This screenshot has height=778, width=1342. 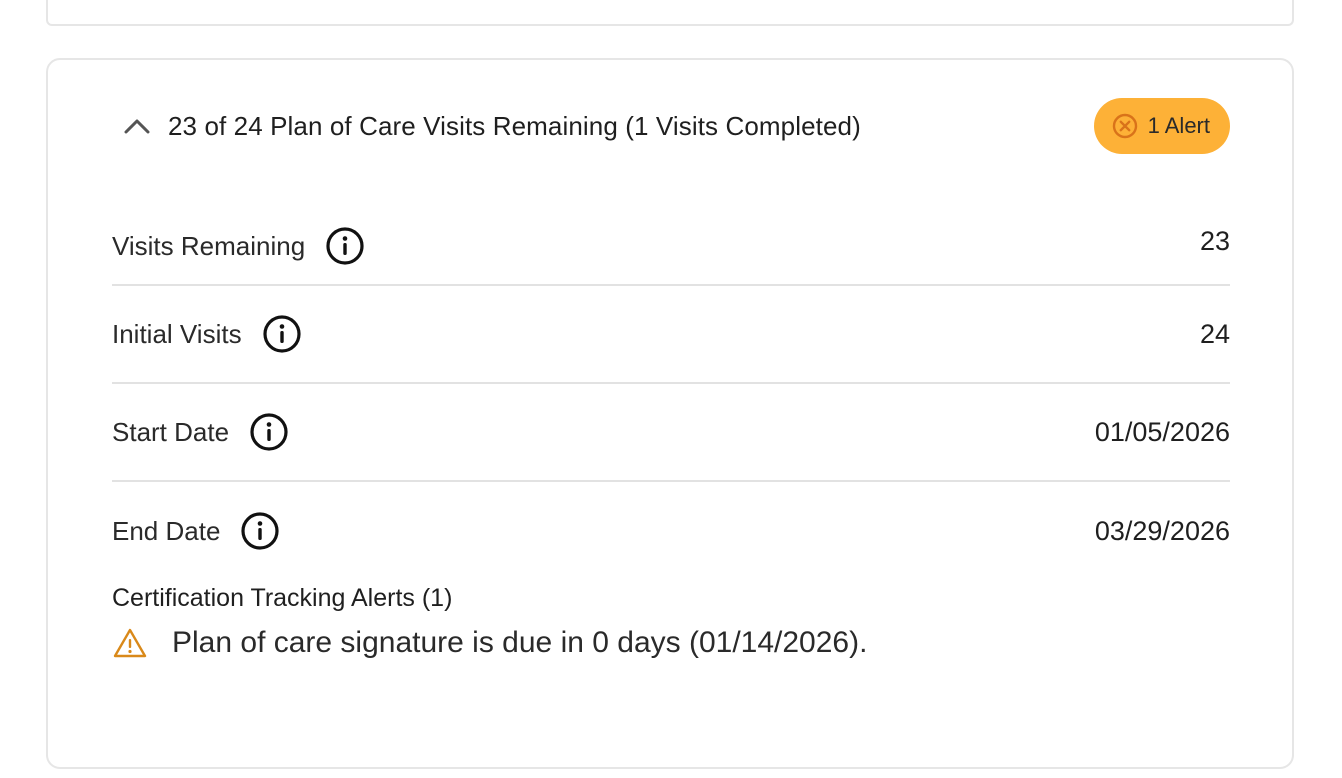 I want to click on row-value: 03/29/2026, so click(x=1162, y=530).